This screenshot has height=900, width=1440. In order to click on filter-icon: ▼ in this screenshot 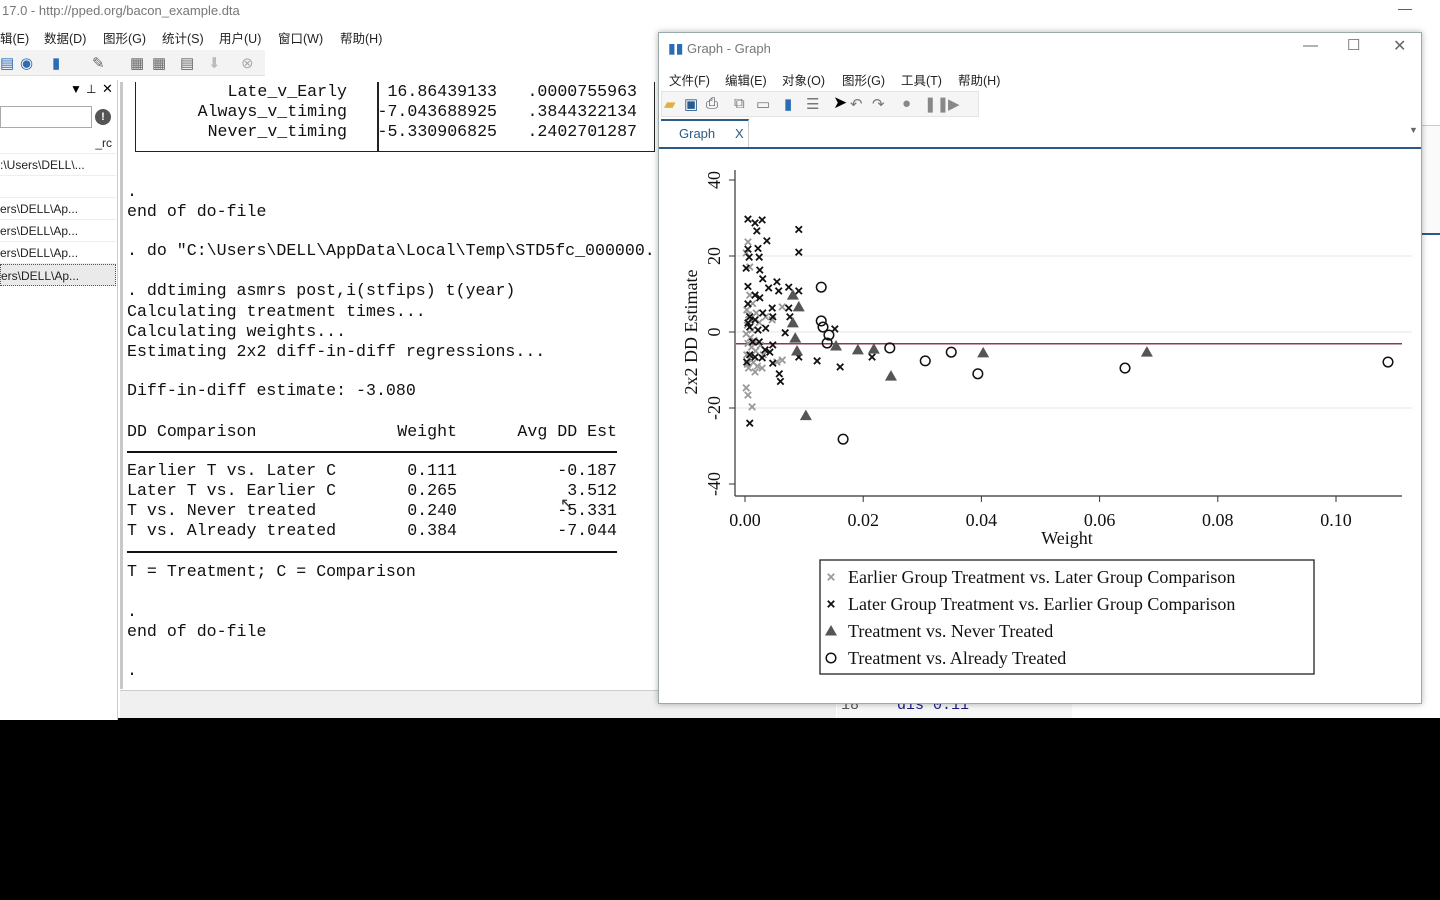, I will do `click(76, 89)`.